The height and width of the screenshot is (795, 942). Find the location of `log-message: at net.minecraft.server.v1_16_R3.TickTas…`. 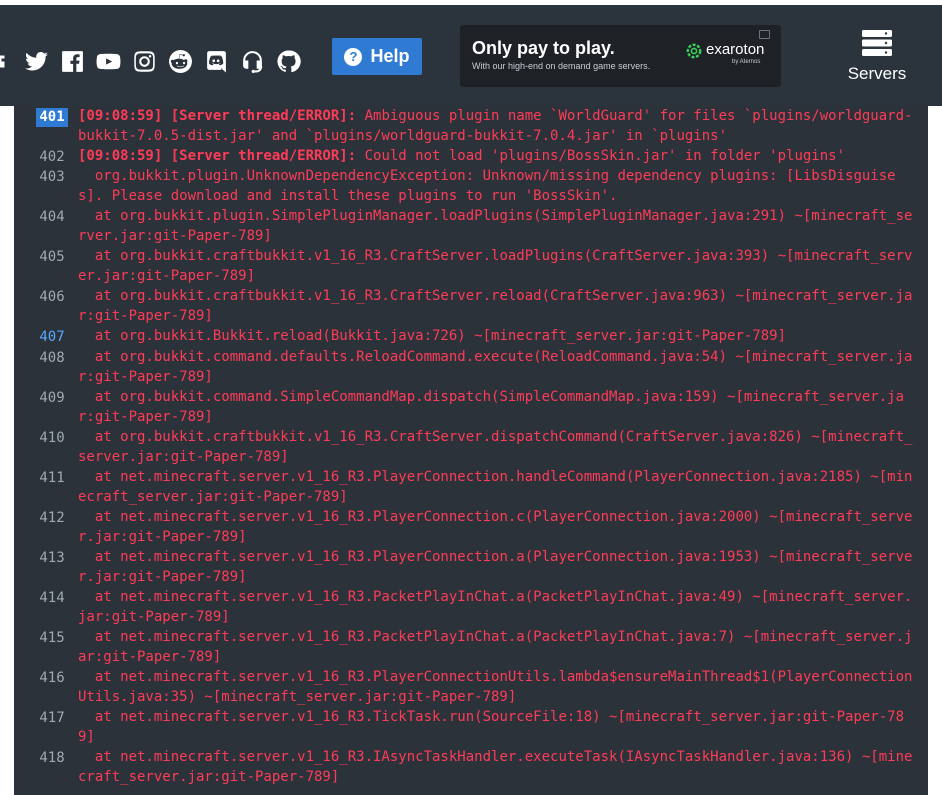

log-message: at net.minecraft.server.v1_16_R3.TickTas… is located at coordinates (491, 727).